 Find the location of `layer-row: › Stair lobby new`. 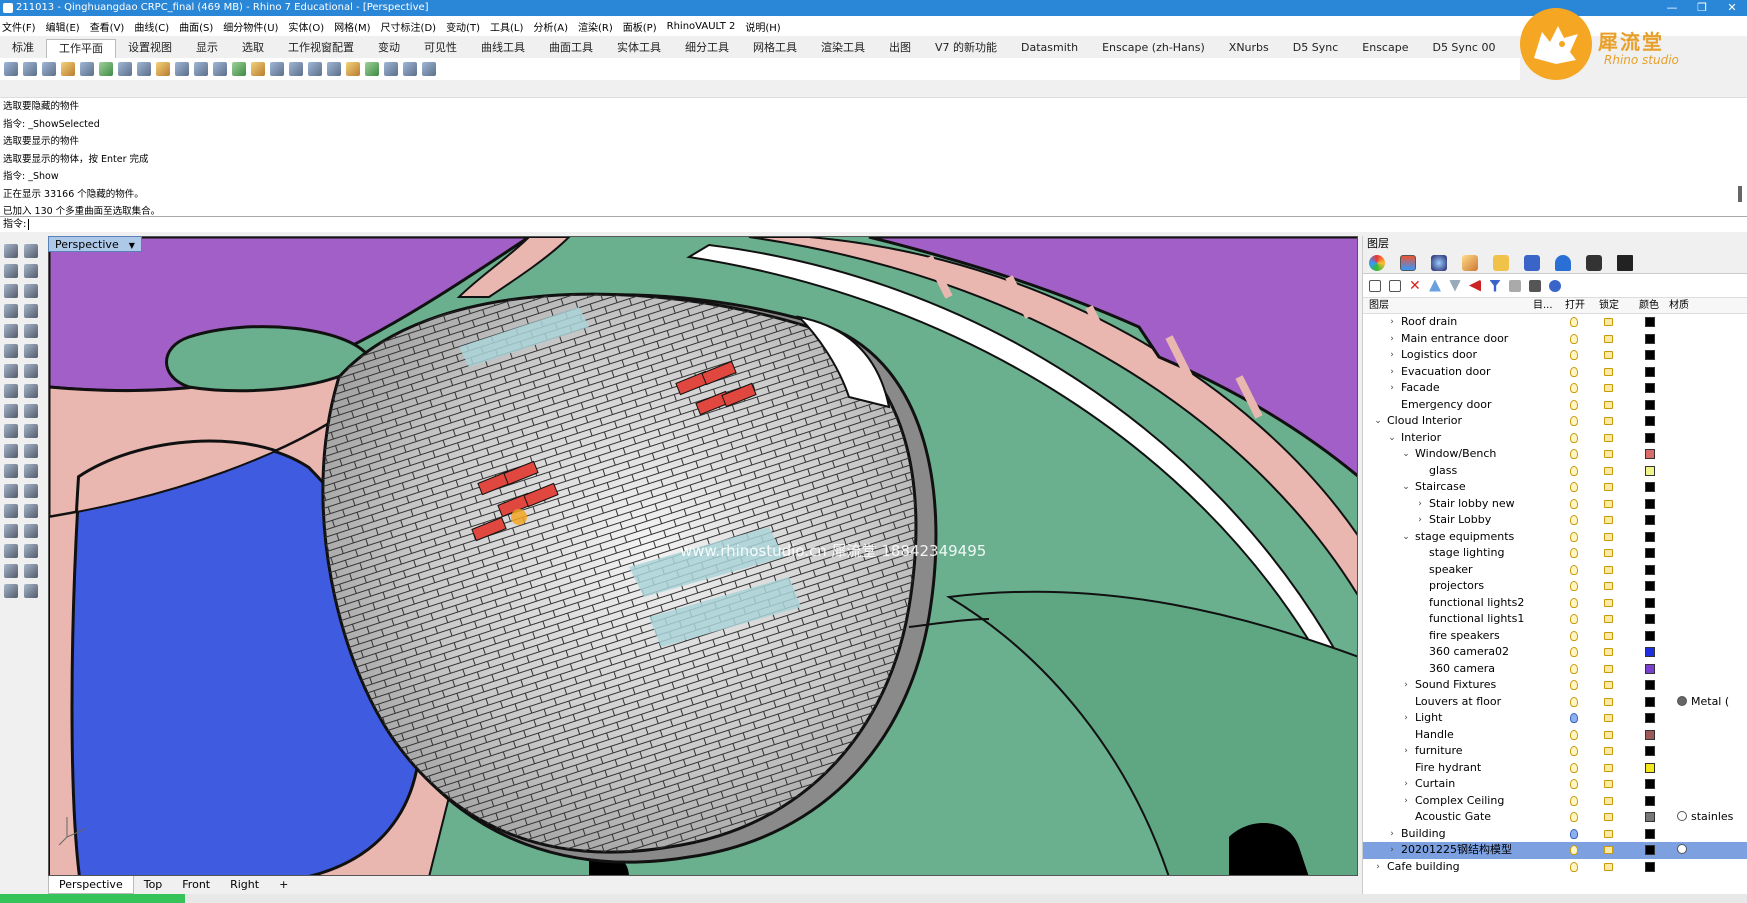

layer-row: › Stair lobby new is located at coordinates (1555, 504).